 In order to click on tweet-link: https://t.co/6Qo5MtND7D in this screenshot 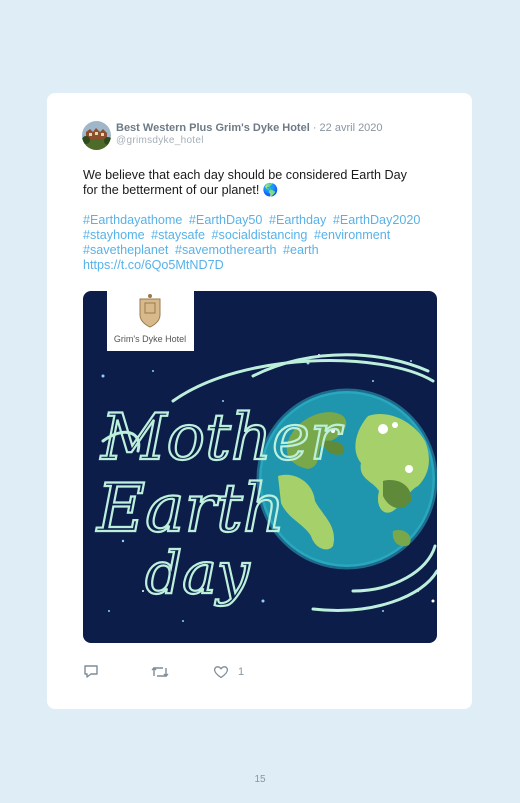, I will do `click(153, 265)`.